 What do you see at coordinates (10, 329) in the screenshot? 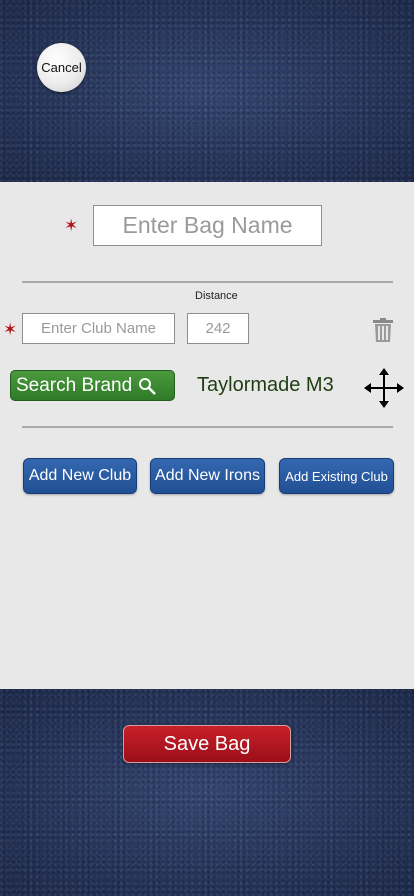
I see `club-name-required-icon: ✶` at bounding box center [10, 329].